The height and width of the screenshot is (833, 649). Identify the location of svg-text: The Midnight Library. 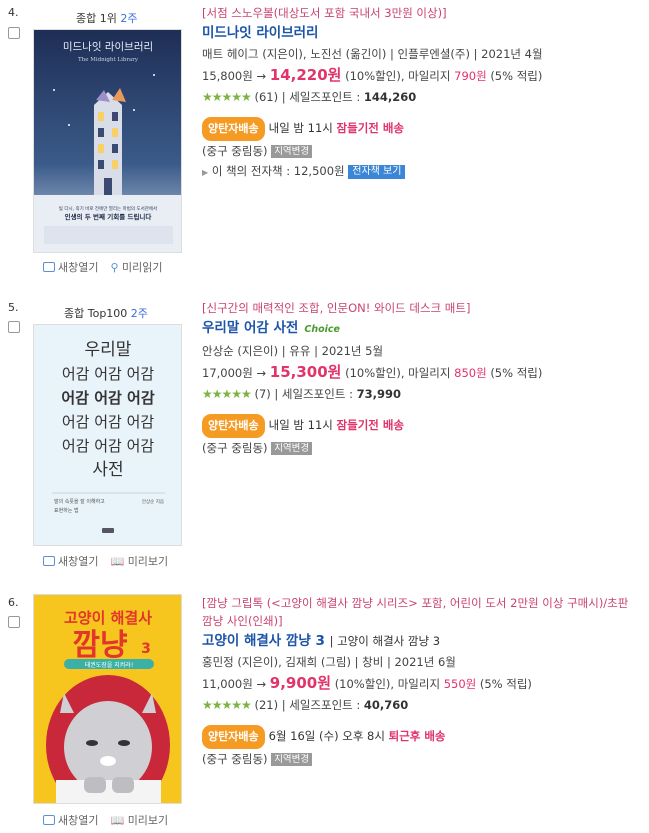
(108, 60).